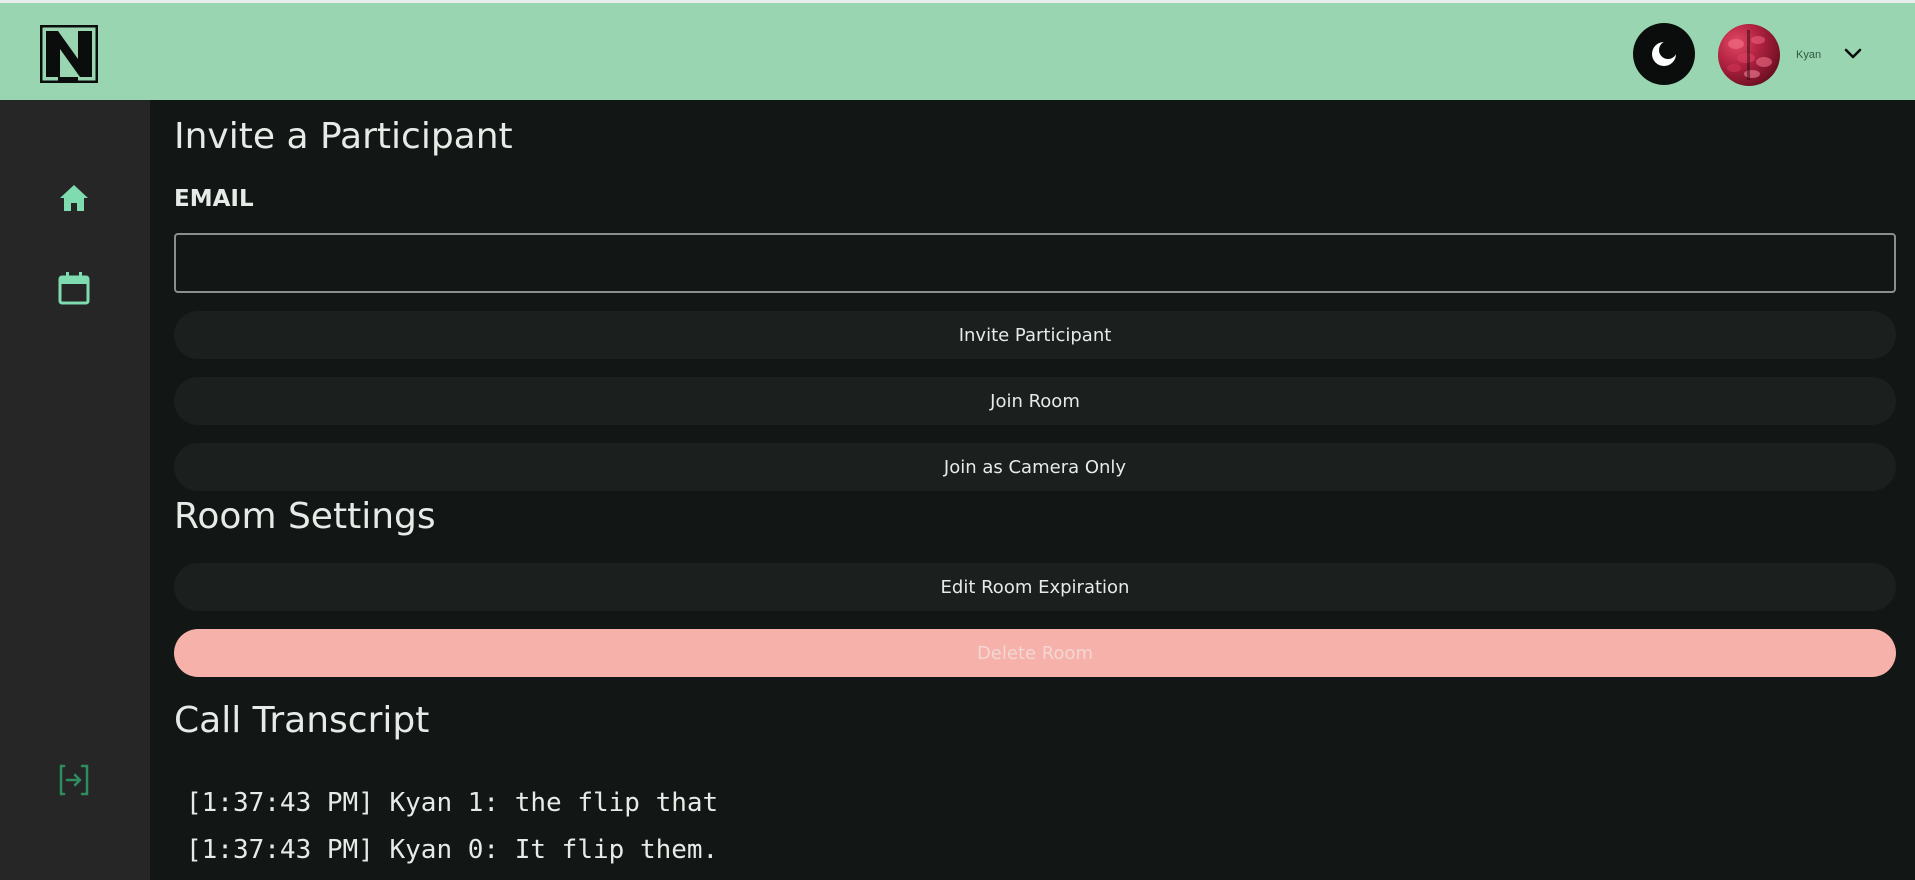 This screenshot has height=880, width=1915. Describe the element at coordinates (1035, 401) in the screenshot. I see `join-room-button: Join Room` at that location.